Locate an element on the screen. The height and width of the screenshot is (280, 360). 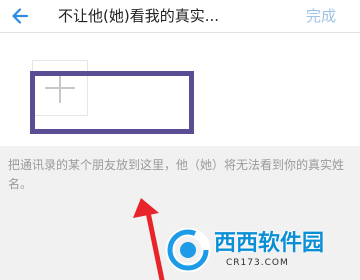
done-button: 完成 is located at coordinates (321, 16).